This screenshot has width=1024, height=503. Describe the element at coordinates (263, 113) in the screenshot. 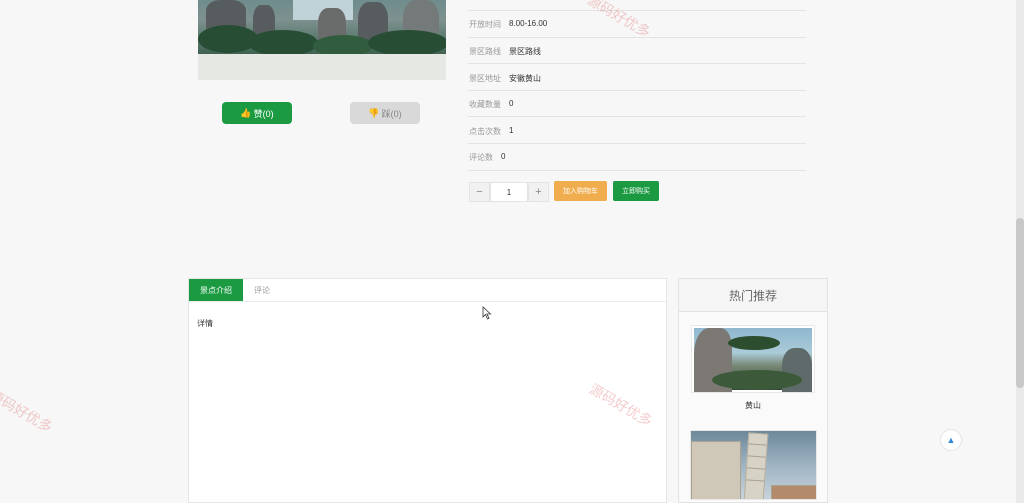

I see `like-label: 赞(0)` at that location.